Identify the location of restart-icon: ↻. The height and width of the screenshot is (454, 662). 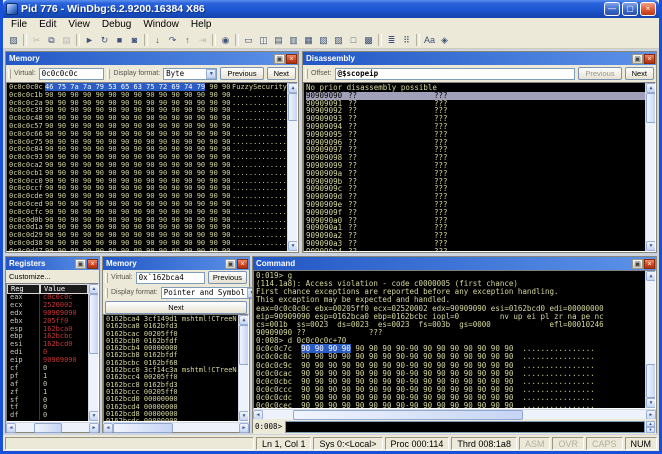
(104, 40).